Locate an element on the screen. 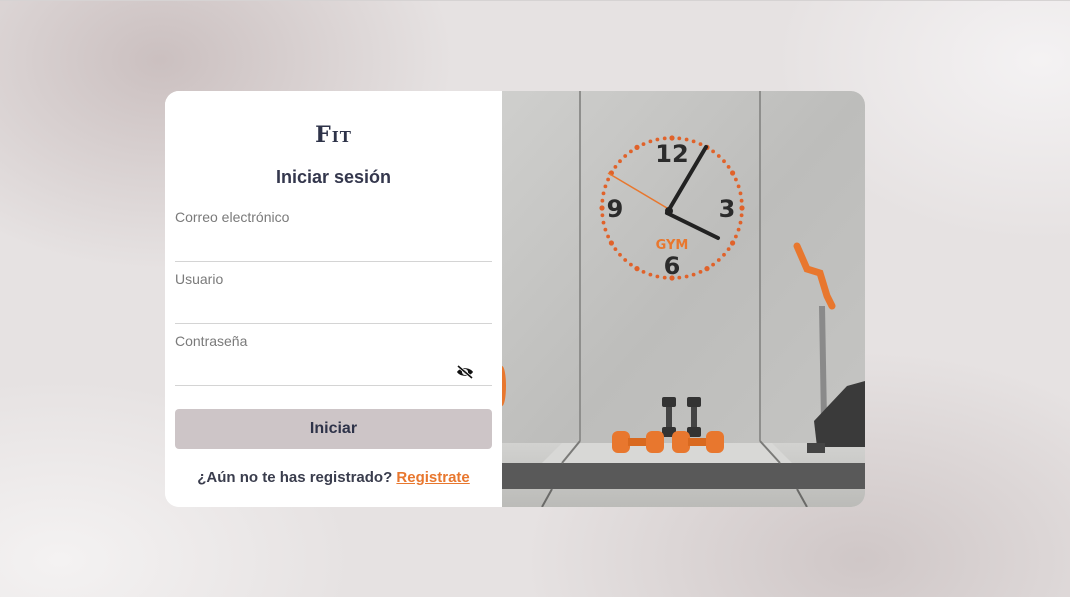 Image resolution: width=1070 pixels, height=597 pixels. eye-slash-icon is located at coordinates (465, 372).